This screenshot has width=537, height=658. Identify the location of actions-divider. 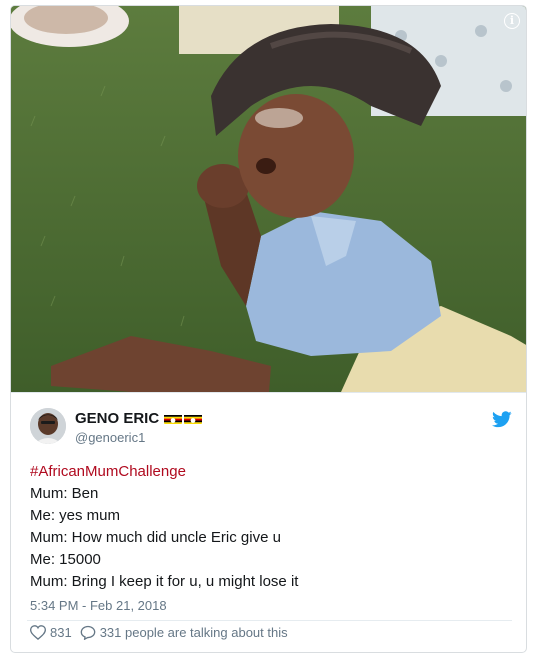
(269, 620).